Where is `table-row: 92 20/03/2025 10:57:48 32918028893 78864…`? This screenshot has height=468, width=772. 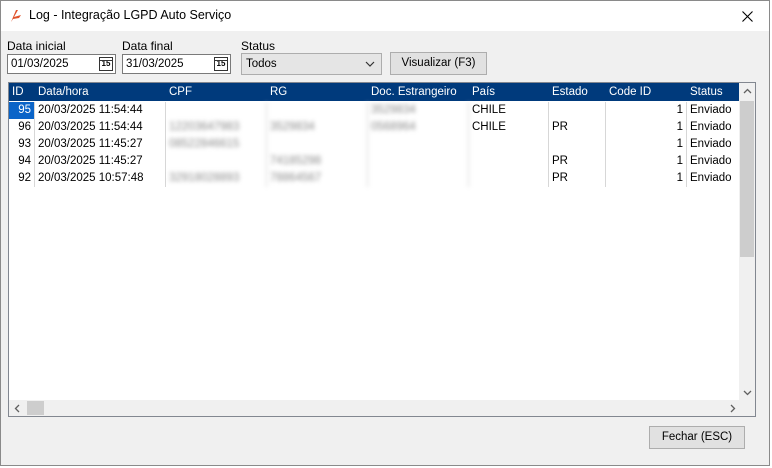
table-row: 92 20/03/2025 10:57:48 32918028893 78864… is located at coordinates (374, 178).